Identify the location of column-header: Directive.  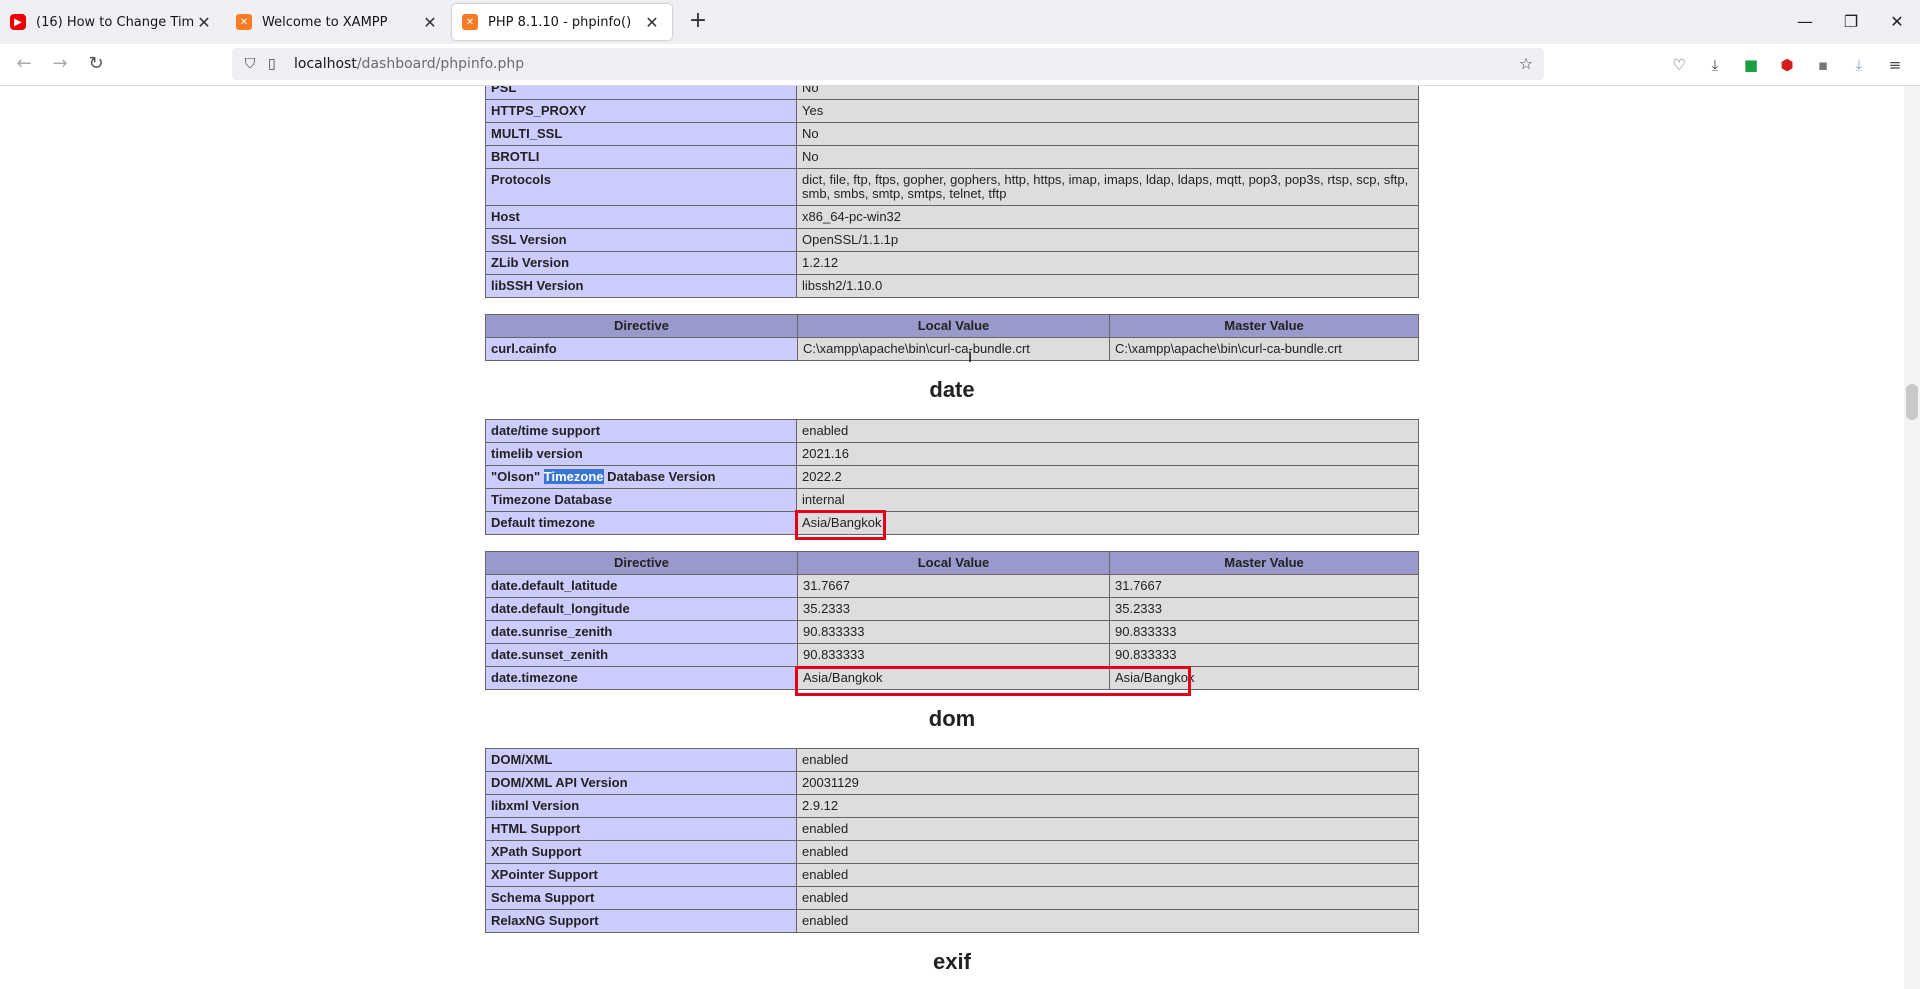
(641, 326).